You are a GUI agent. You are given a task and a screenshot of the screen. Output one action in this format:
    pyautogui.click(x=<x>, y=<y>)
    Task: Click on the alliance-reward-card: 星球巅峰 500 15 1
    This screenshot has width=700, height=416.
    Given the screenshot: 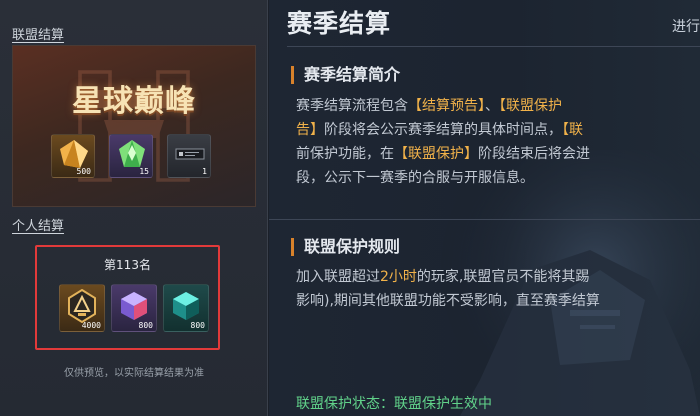 What is the action you would take?
    pyautogui.click(x=134, y=126)
    